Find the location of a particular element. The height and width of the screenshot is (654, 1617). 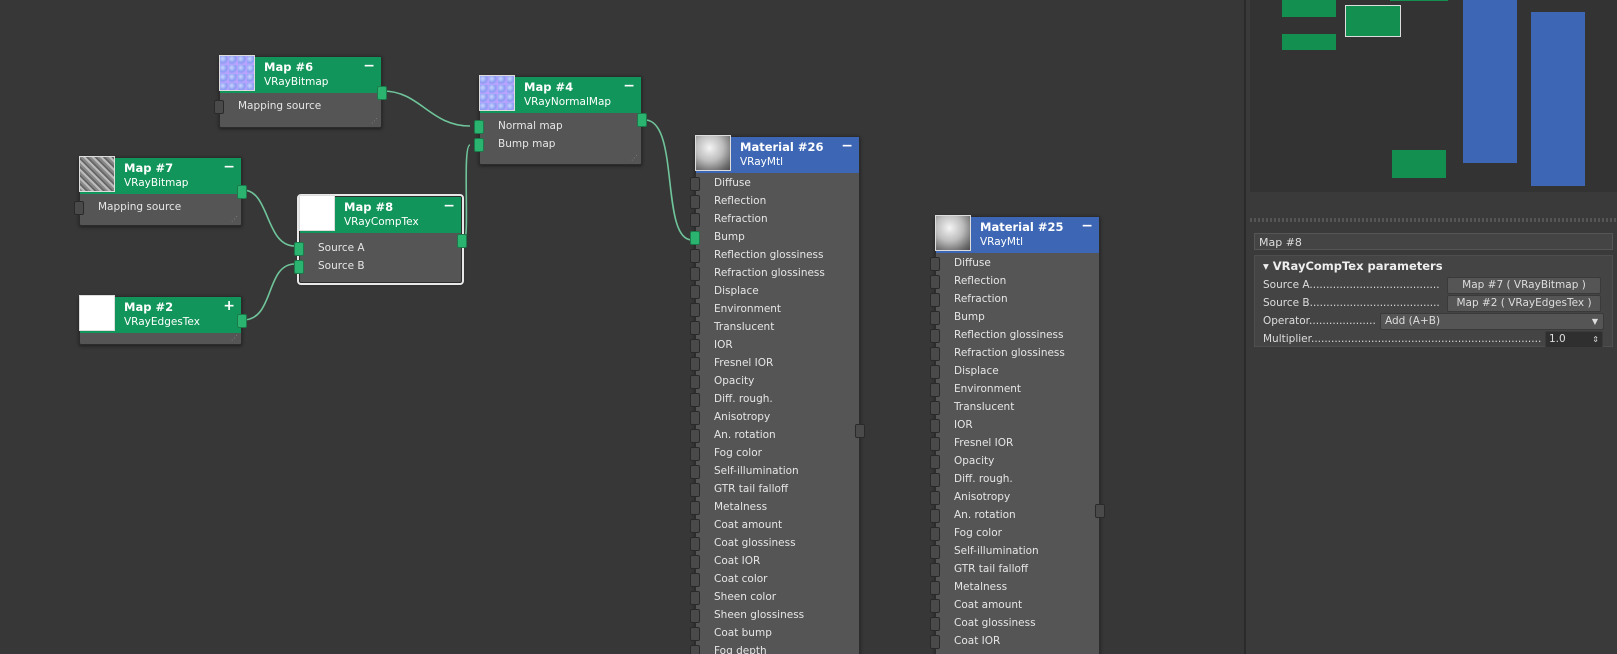

slot-refraction-glossiness: Refraction glossiness is located at coordinates (774, 273).